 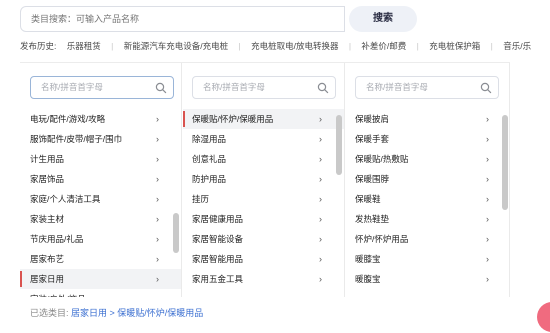 I want to click on category-item-label: 家装主材, so click(x=47, y=219).